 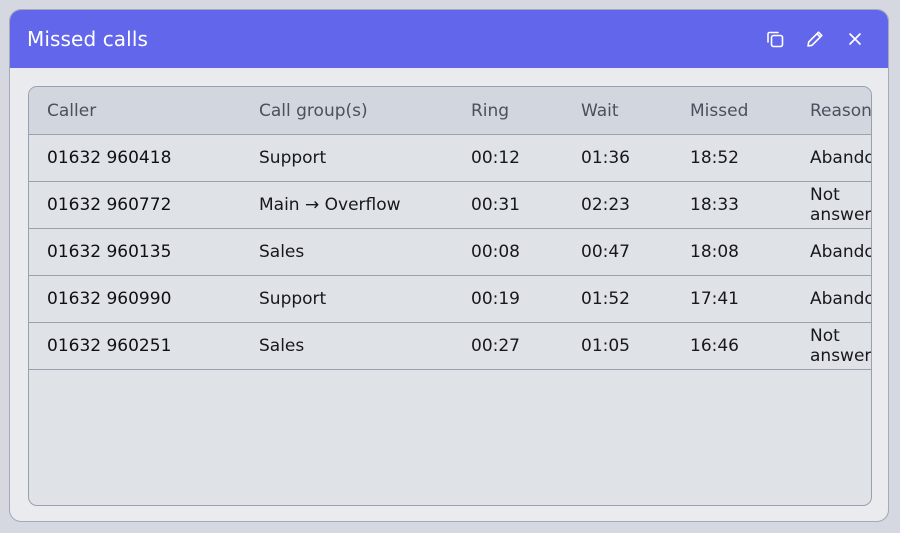 I want to click on cell-ring: 00:19, so click(x=508, y=299).